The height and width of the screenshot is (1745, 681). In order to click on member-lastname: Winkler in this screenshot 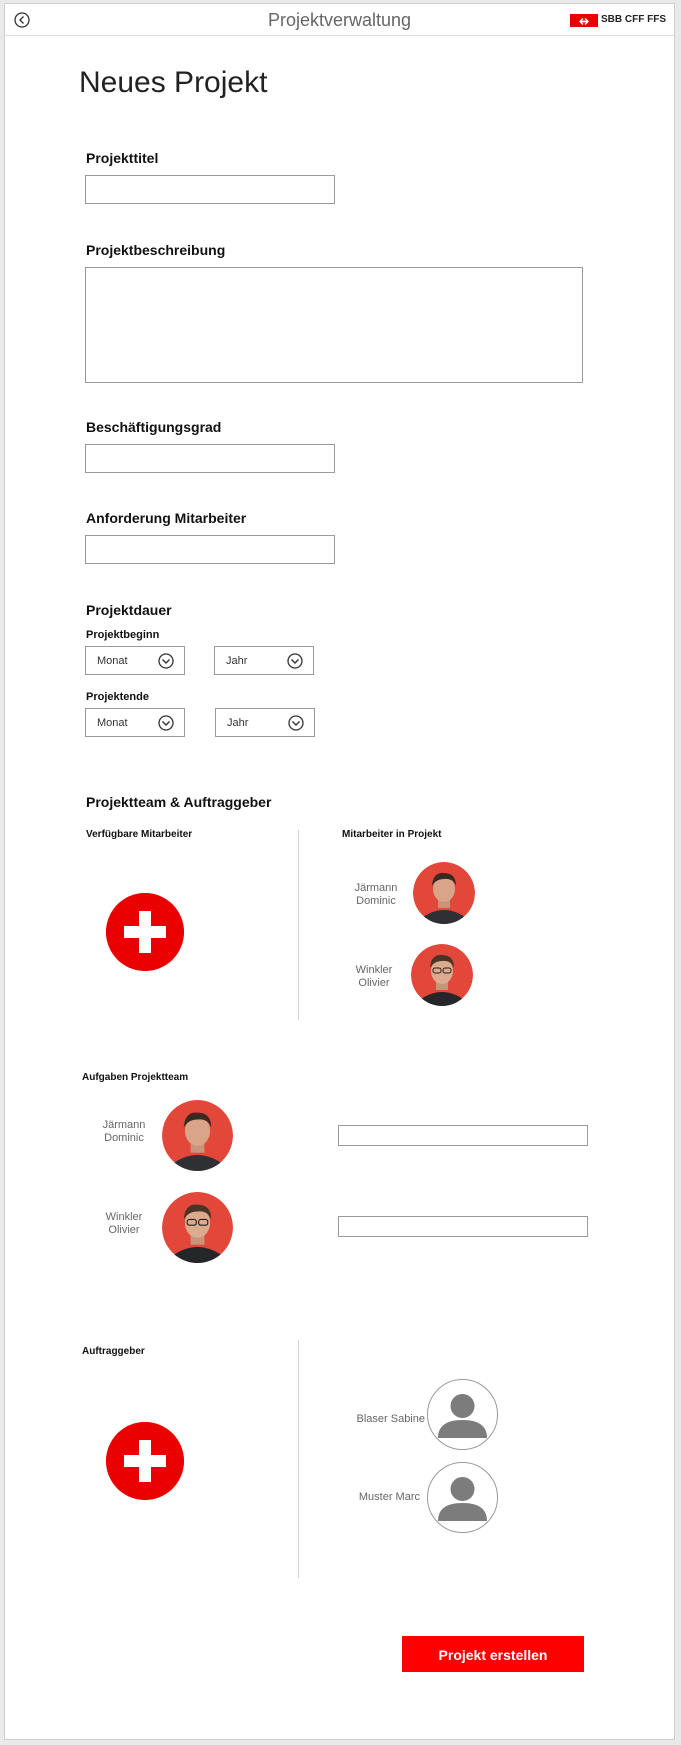, I will do `click(374, 970)`.